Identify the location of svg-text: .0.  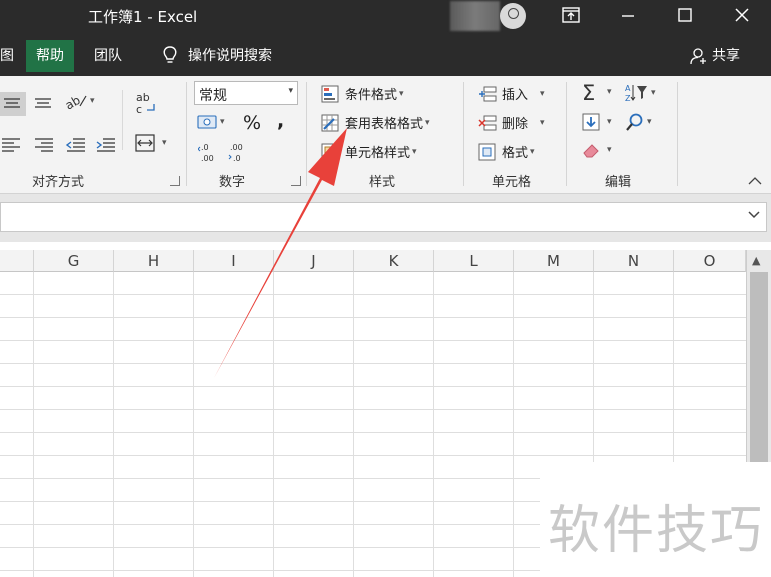
(205, 147).